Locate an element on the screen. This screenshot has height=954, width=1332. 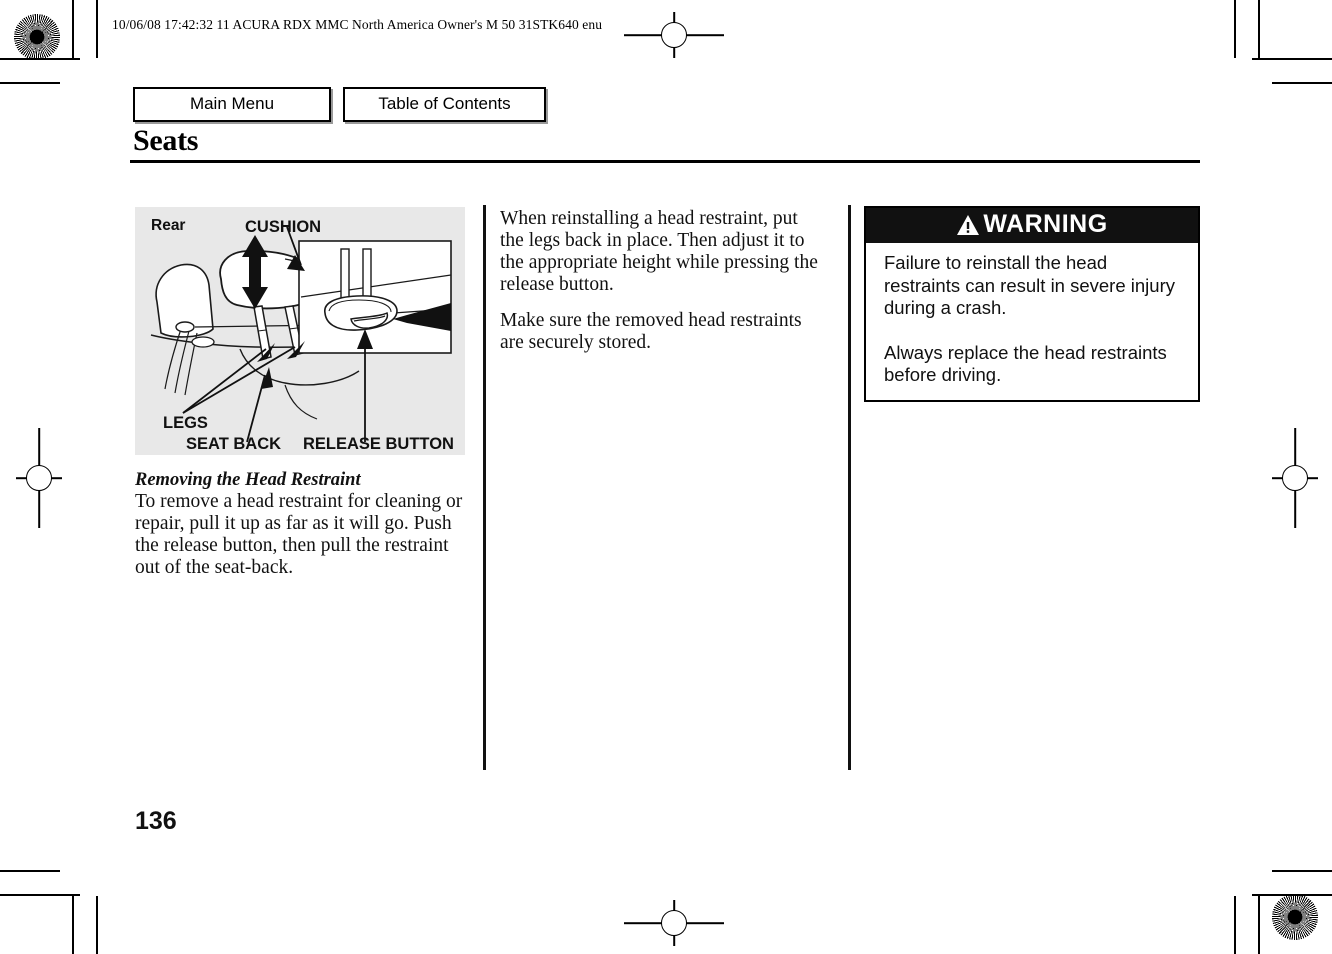
main-menu-button: Main Menu is located at coordinates (232, 104).